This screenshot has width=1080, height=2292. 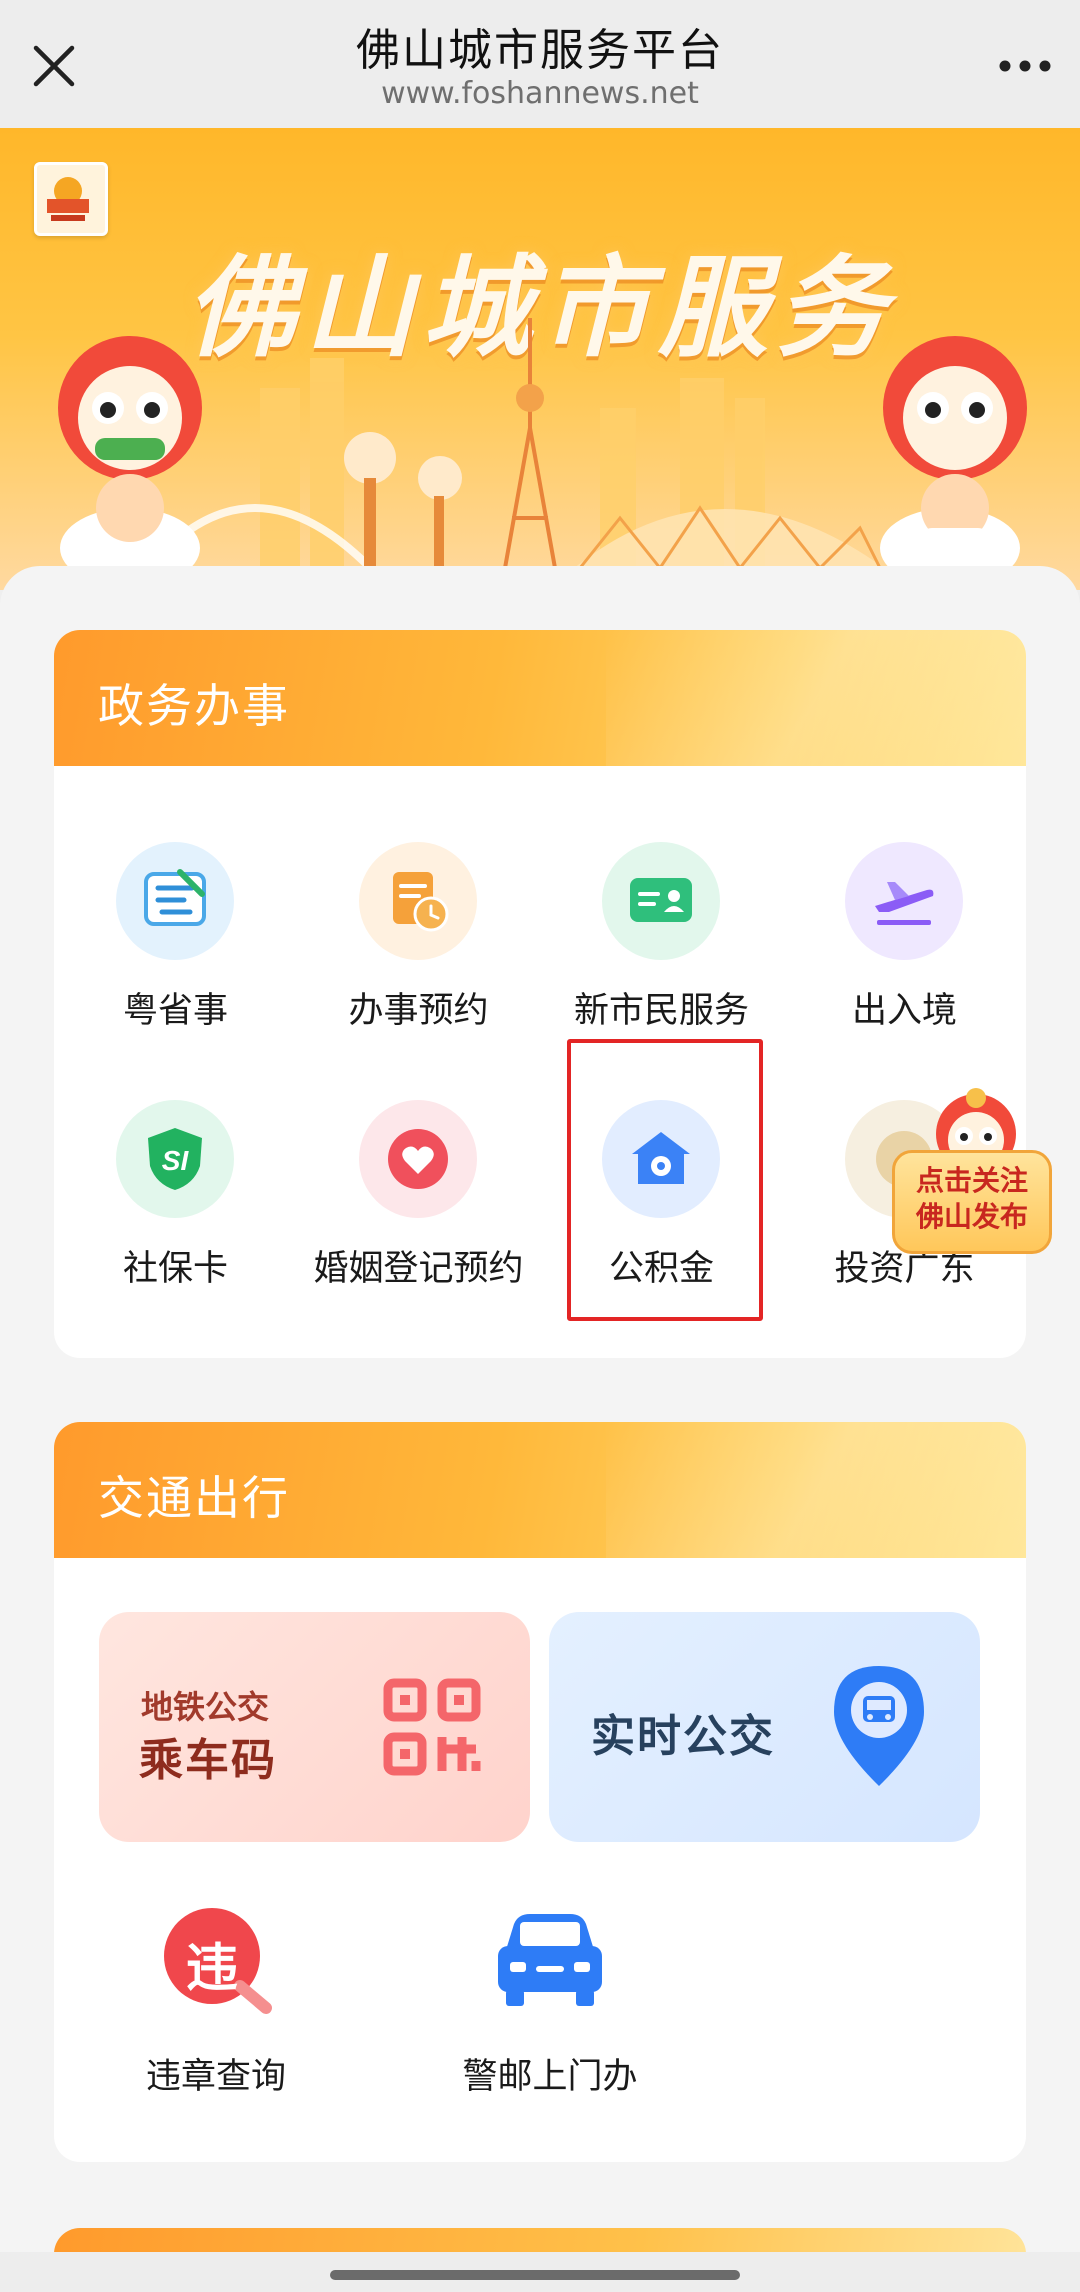 What do you see at coordinates (418, 901) in the screenshot?
I see `appointment-icon` at bounding box center [418, 901].